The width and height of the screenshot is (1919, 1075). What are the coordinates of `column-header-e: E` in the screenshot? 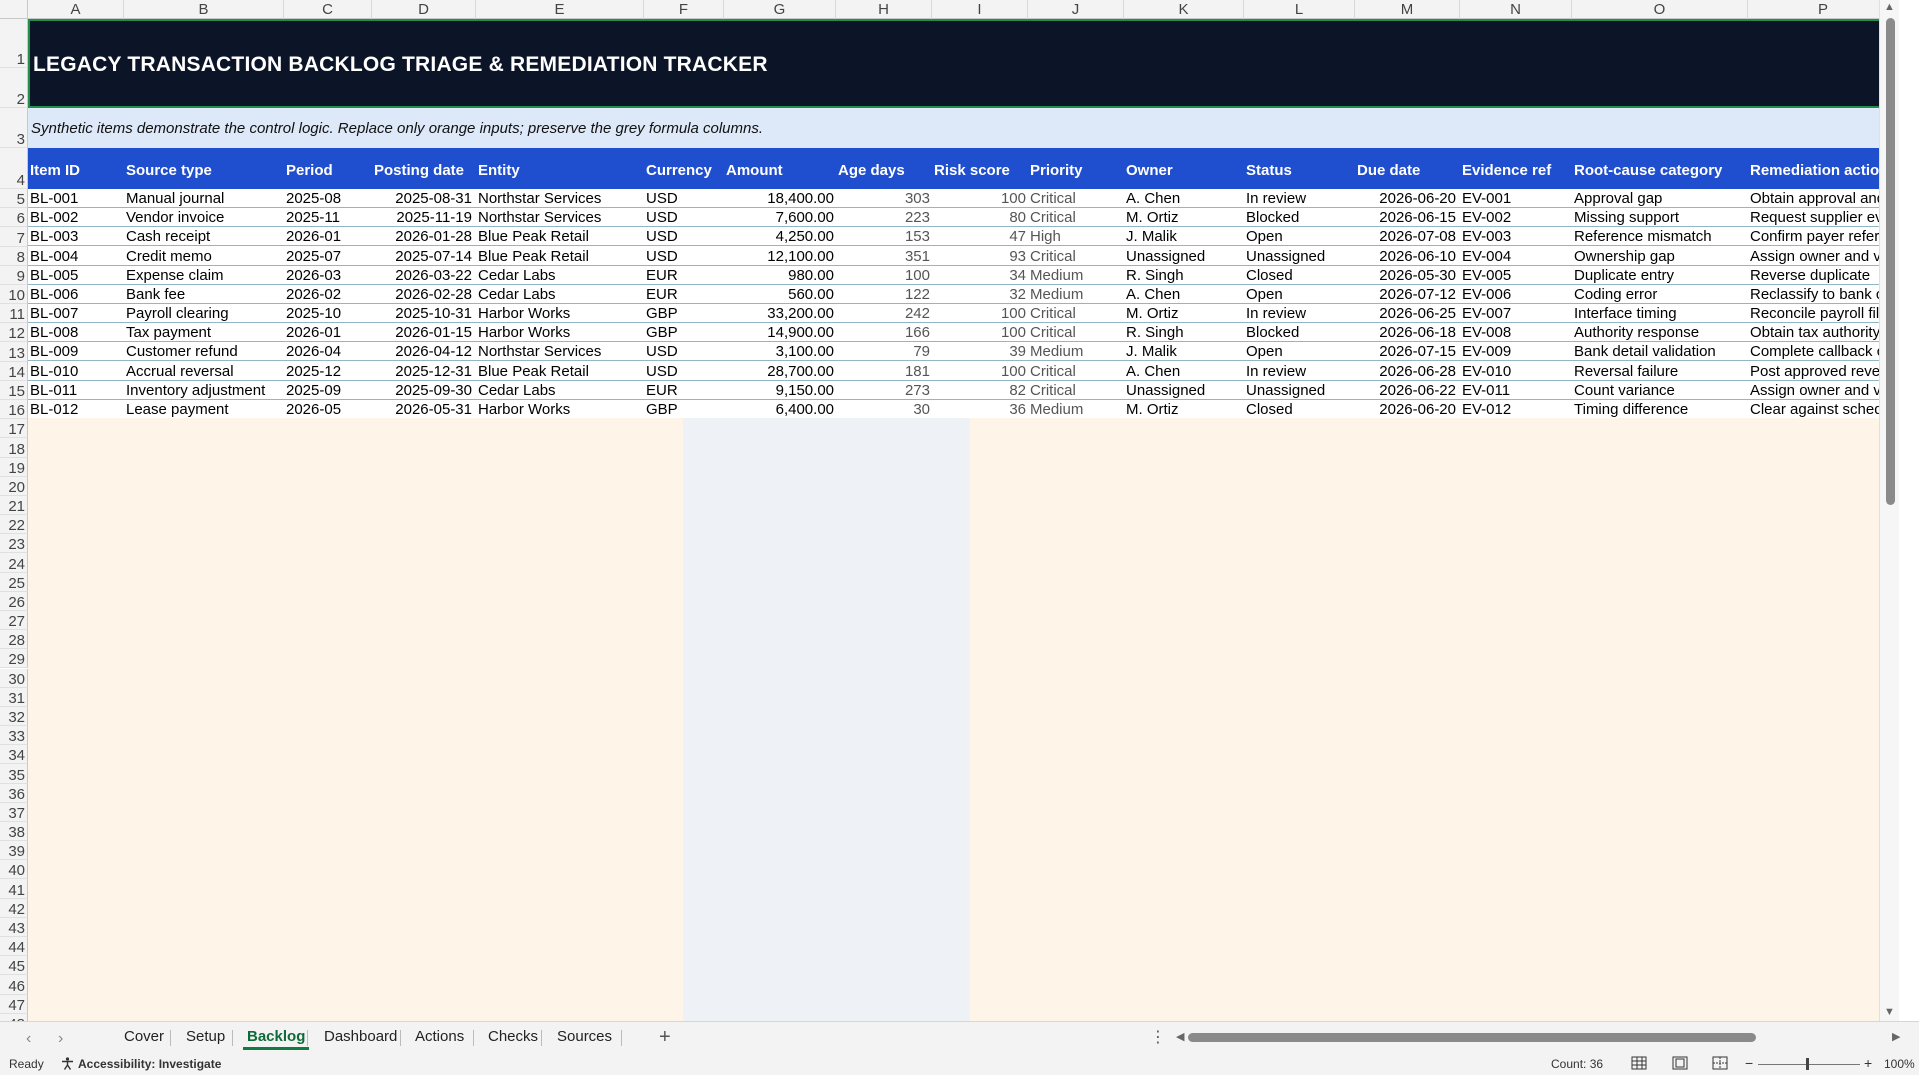 It's located at (560, 9).